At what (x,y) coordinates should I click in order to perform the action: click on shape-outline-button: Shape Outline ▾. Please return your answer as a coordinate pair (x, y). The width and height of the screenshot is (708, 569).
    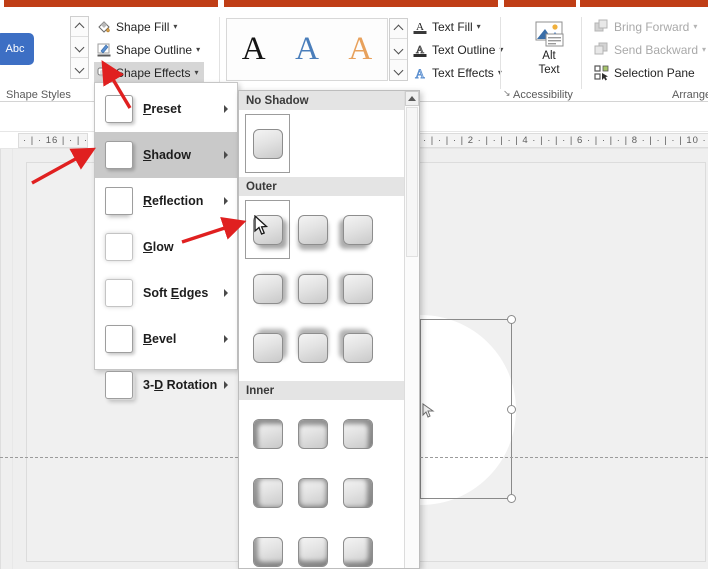
    Looking at the image, I should click on (150, 49).